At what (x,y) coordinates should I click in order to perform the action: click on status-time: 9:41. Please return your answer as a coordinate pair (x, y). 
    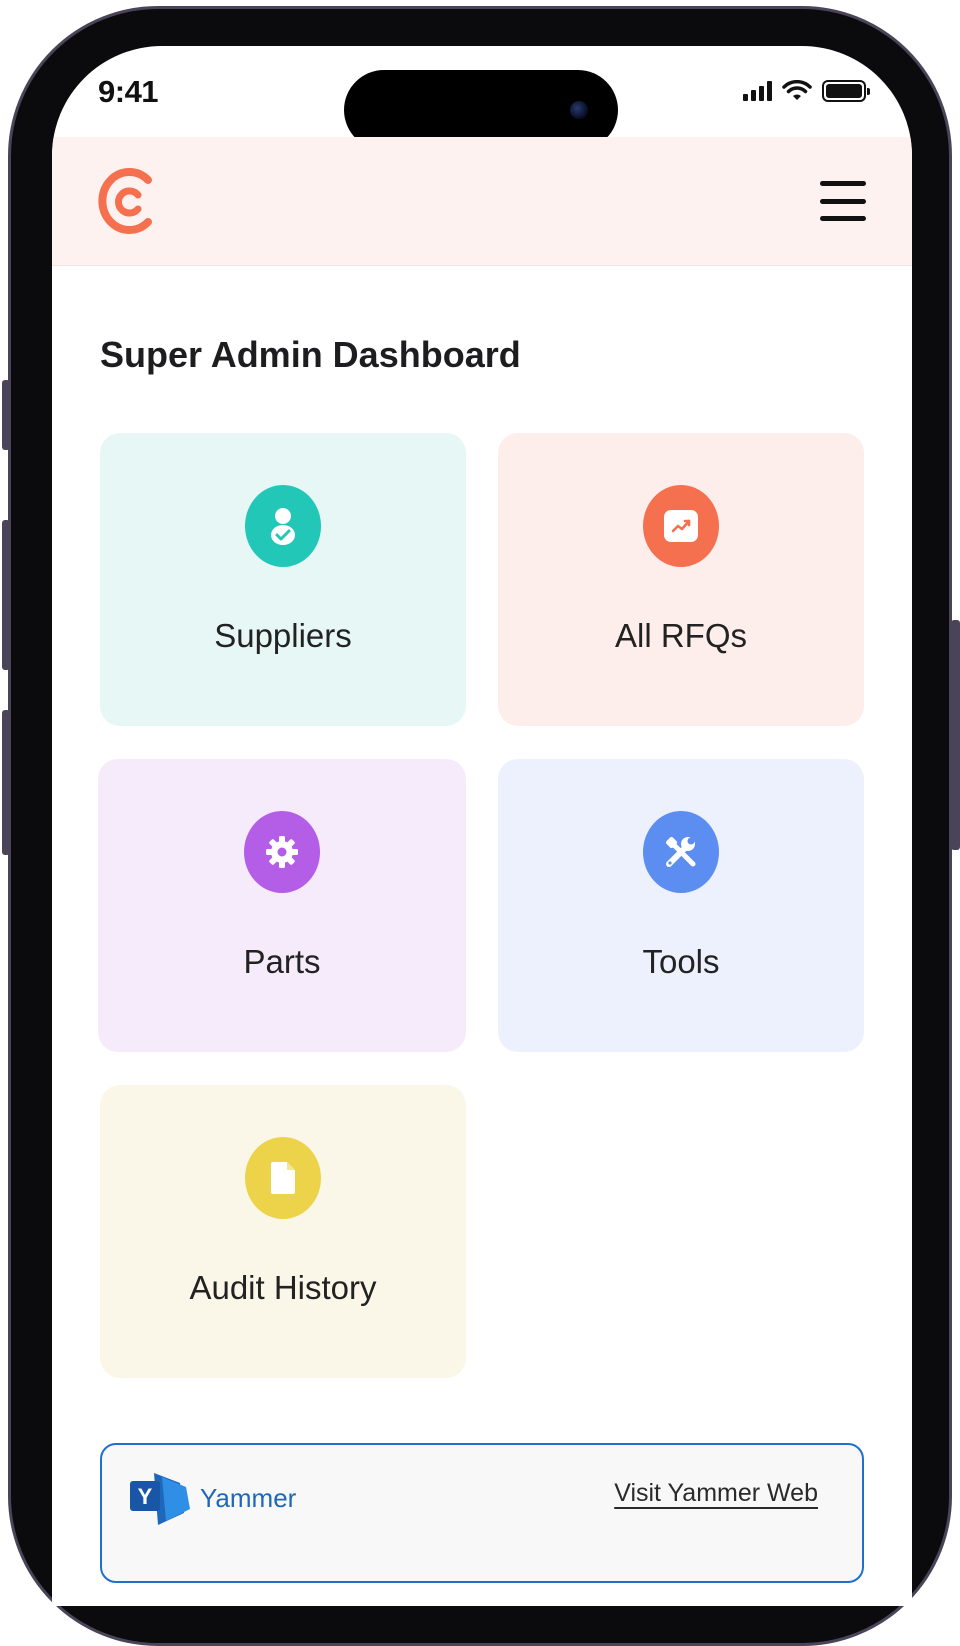
    Looking at the image, I should click on (128, 91).